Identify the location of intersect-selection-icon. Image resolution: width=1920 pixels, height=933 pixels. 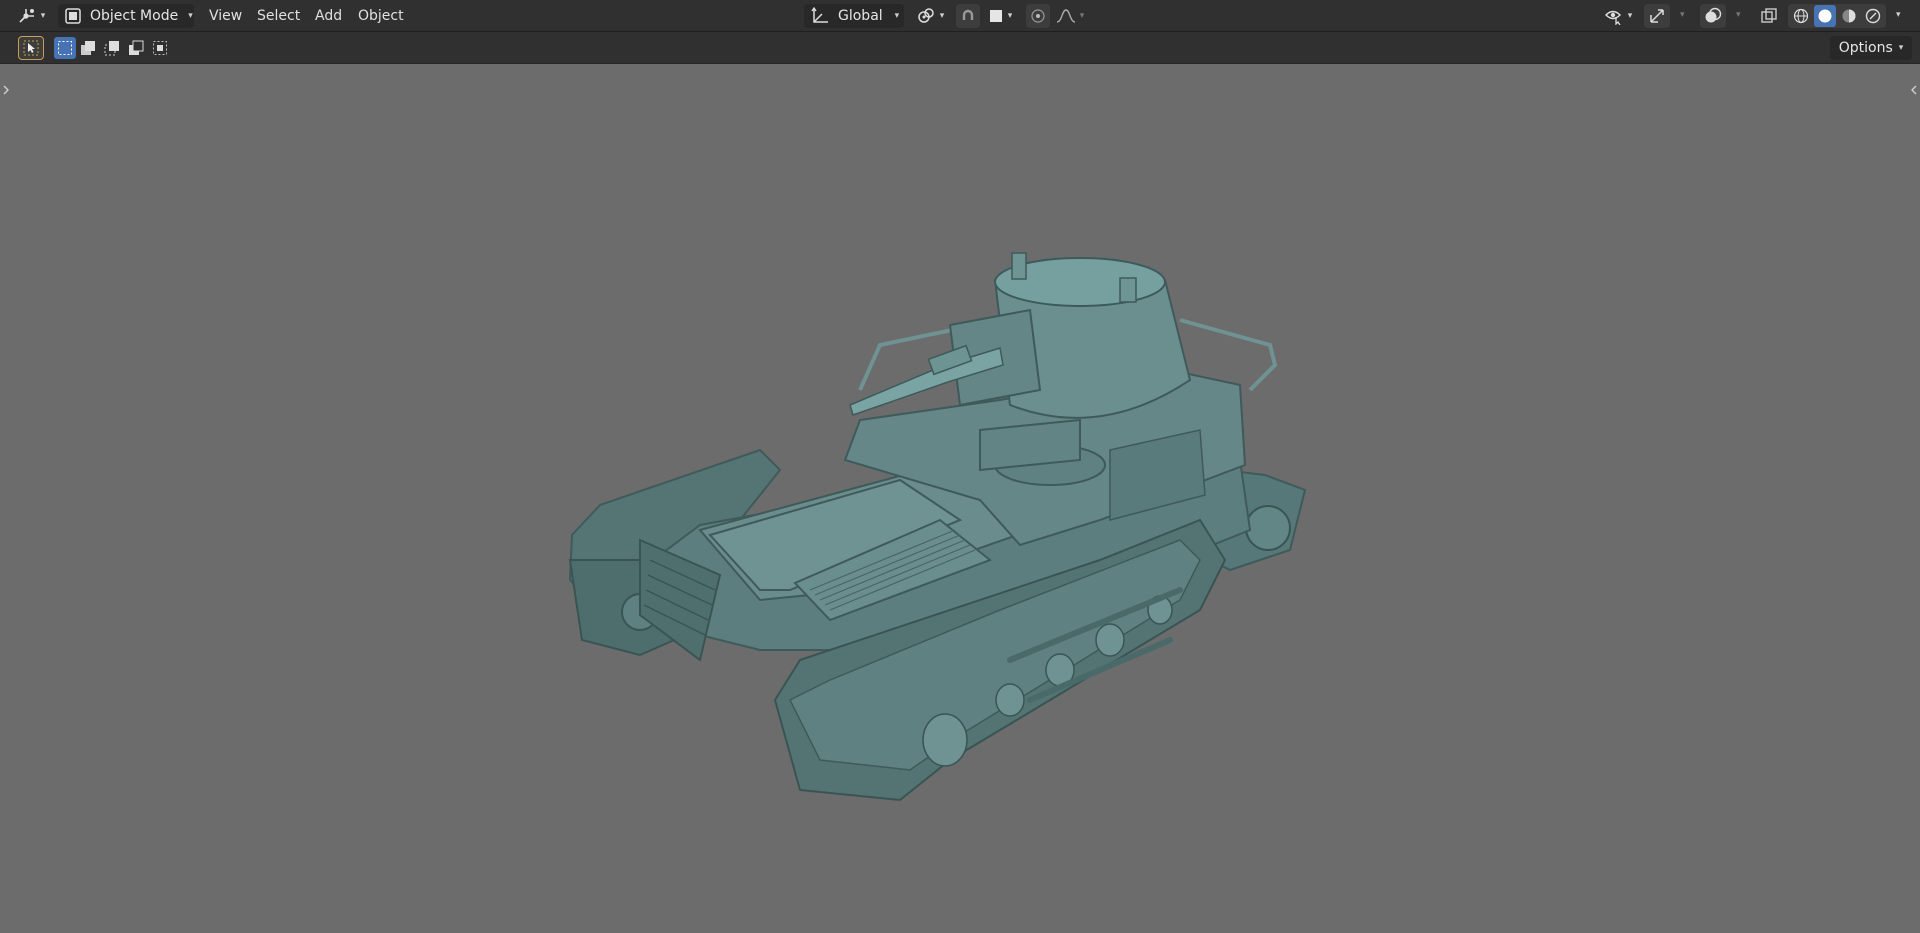
(160, 48).